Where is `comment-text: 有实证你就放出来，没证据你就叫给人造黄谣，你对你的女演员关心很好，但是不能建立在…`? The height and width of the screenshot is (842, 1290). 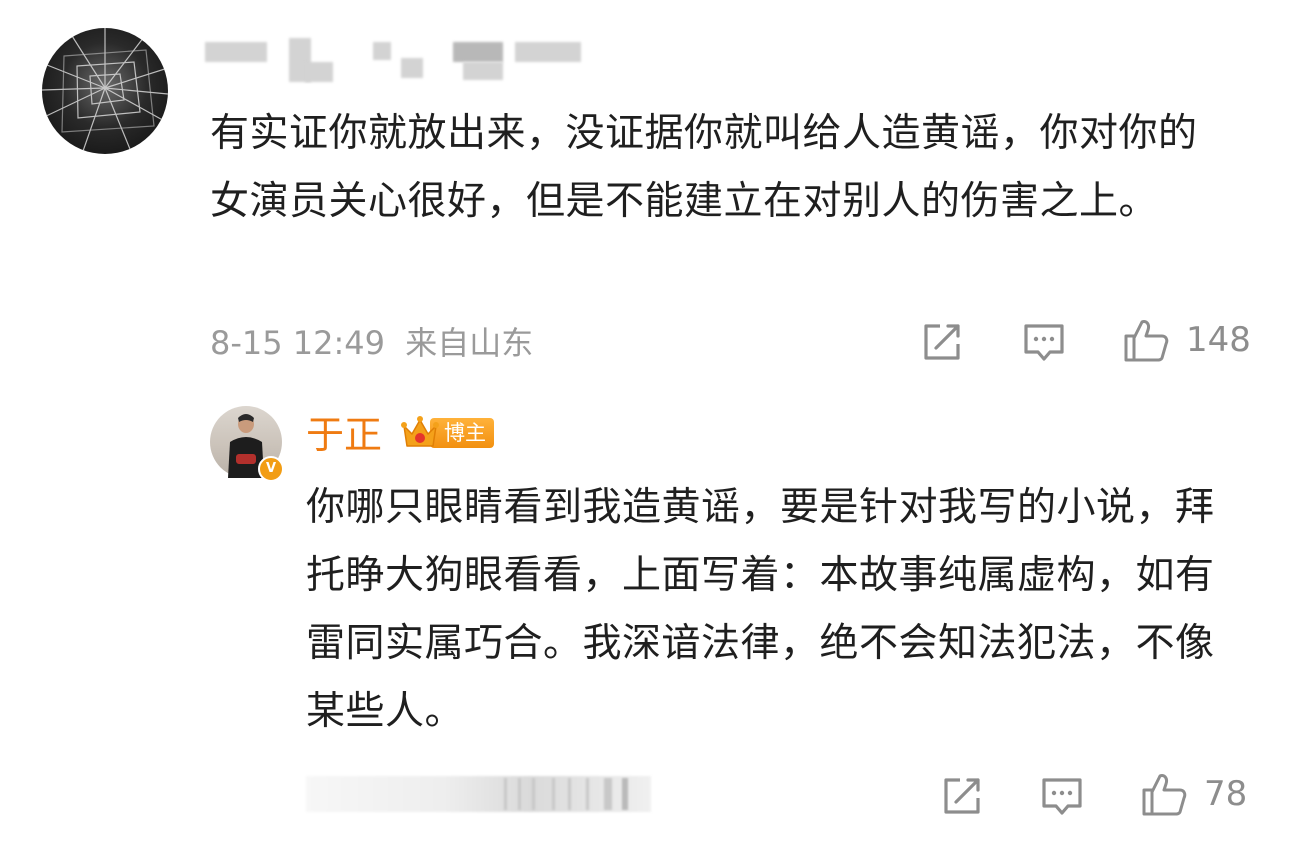 comment-text: 有实证你就放出来，没证据你就叫给人造黄谣，你对你的女演员关心很好，但是不能建立在… is located at coordinates (704, 167).